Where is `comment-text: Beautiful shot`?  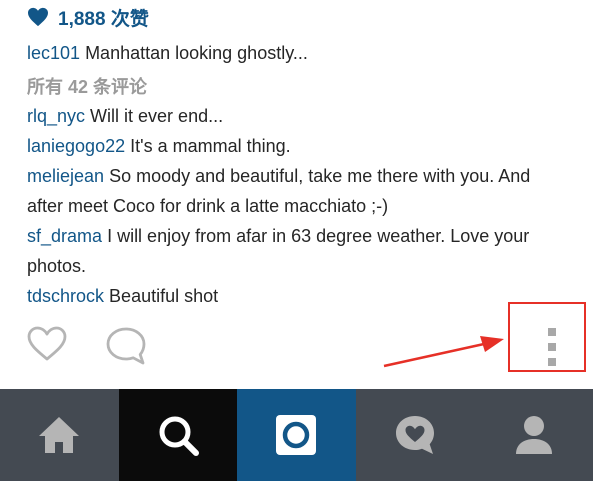 comment-text: Beautiful shot is located at coordinates (164, 296).